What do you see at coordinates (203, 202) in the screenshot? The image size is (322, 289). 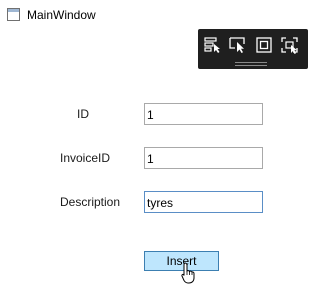 I see `description-field` at bounding box center [203, 202].